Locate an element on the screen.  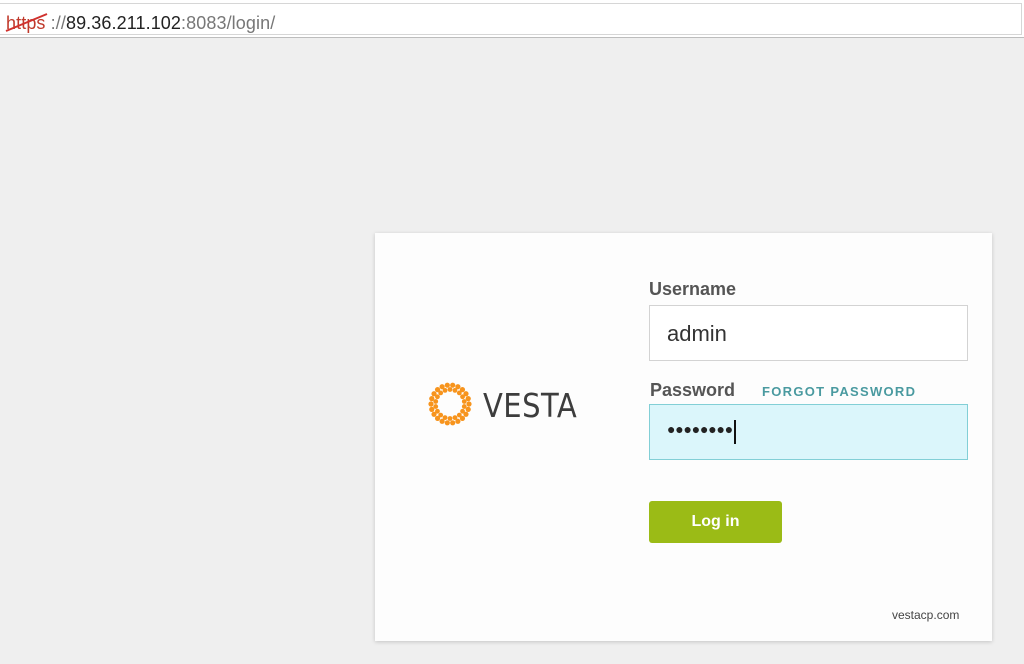
url-text: https ://89.36.211.102:8083/login/ is located at coordinates (140, 23).